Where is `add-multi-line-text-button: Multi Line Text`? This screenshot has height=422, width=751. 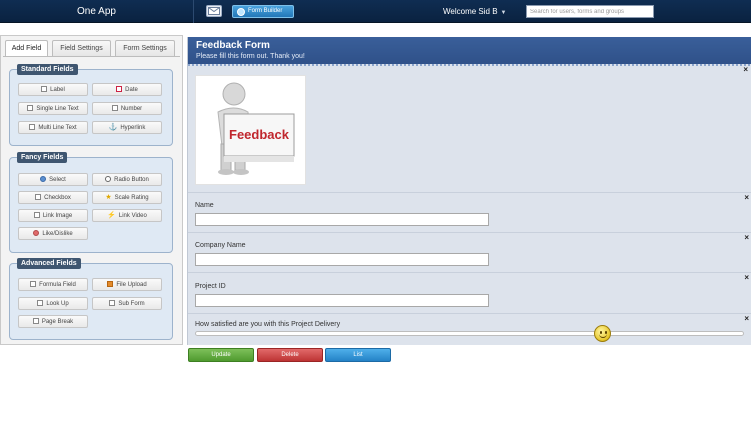
add-multi-line-text-button: Multi Line Text is located at coordinates (53, 127).